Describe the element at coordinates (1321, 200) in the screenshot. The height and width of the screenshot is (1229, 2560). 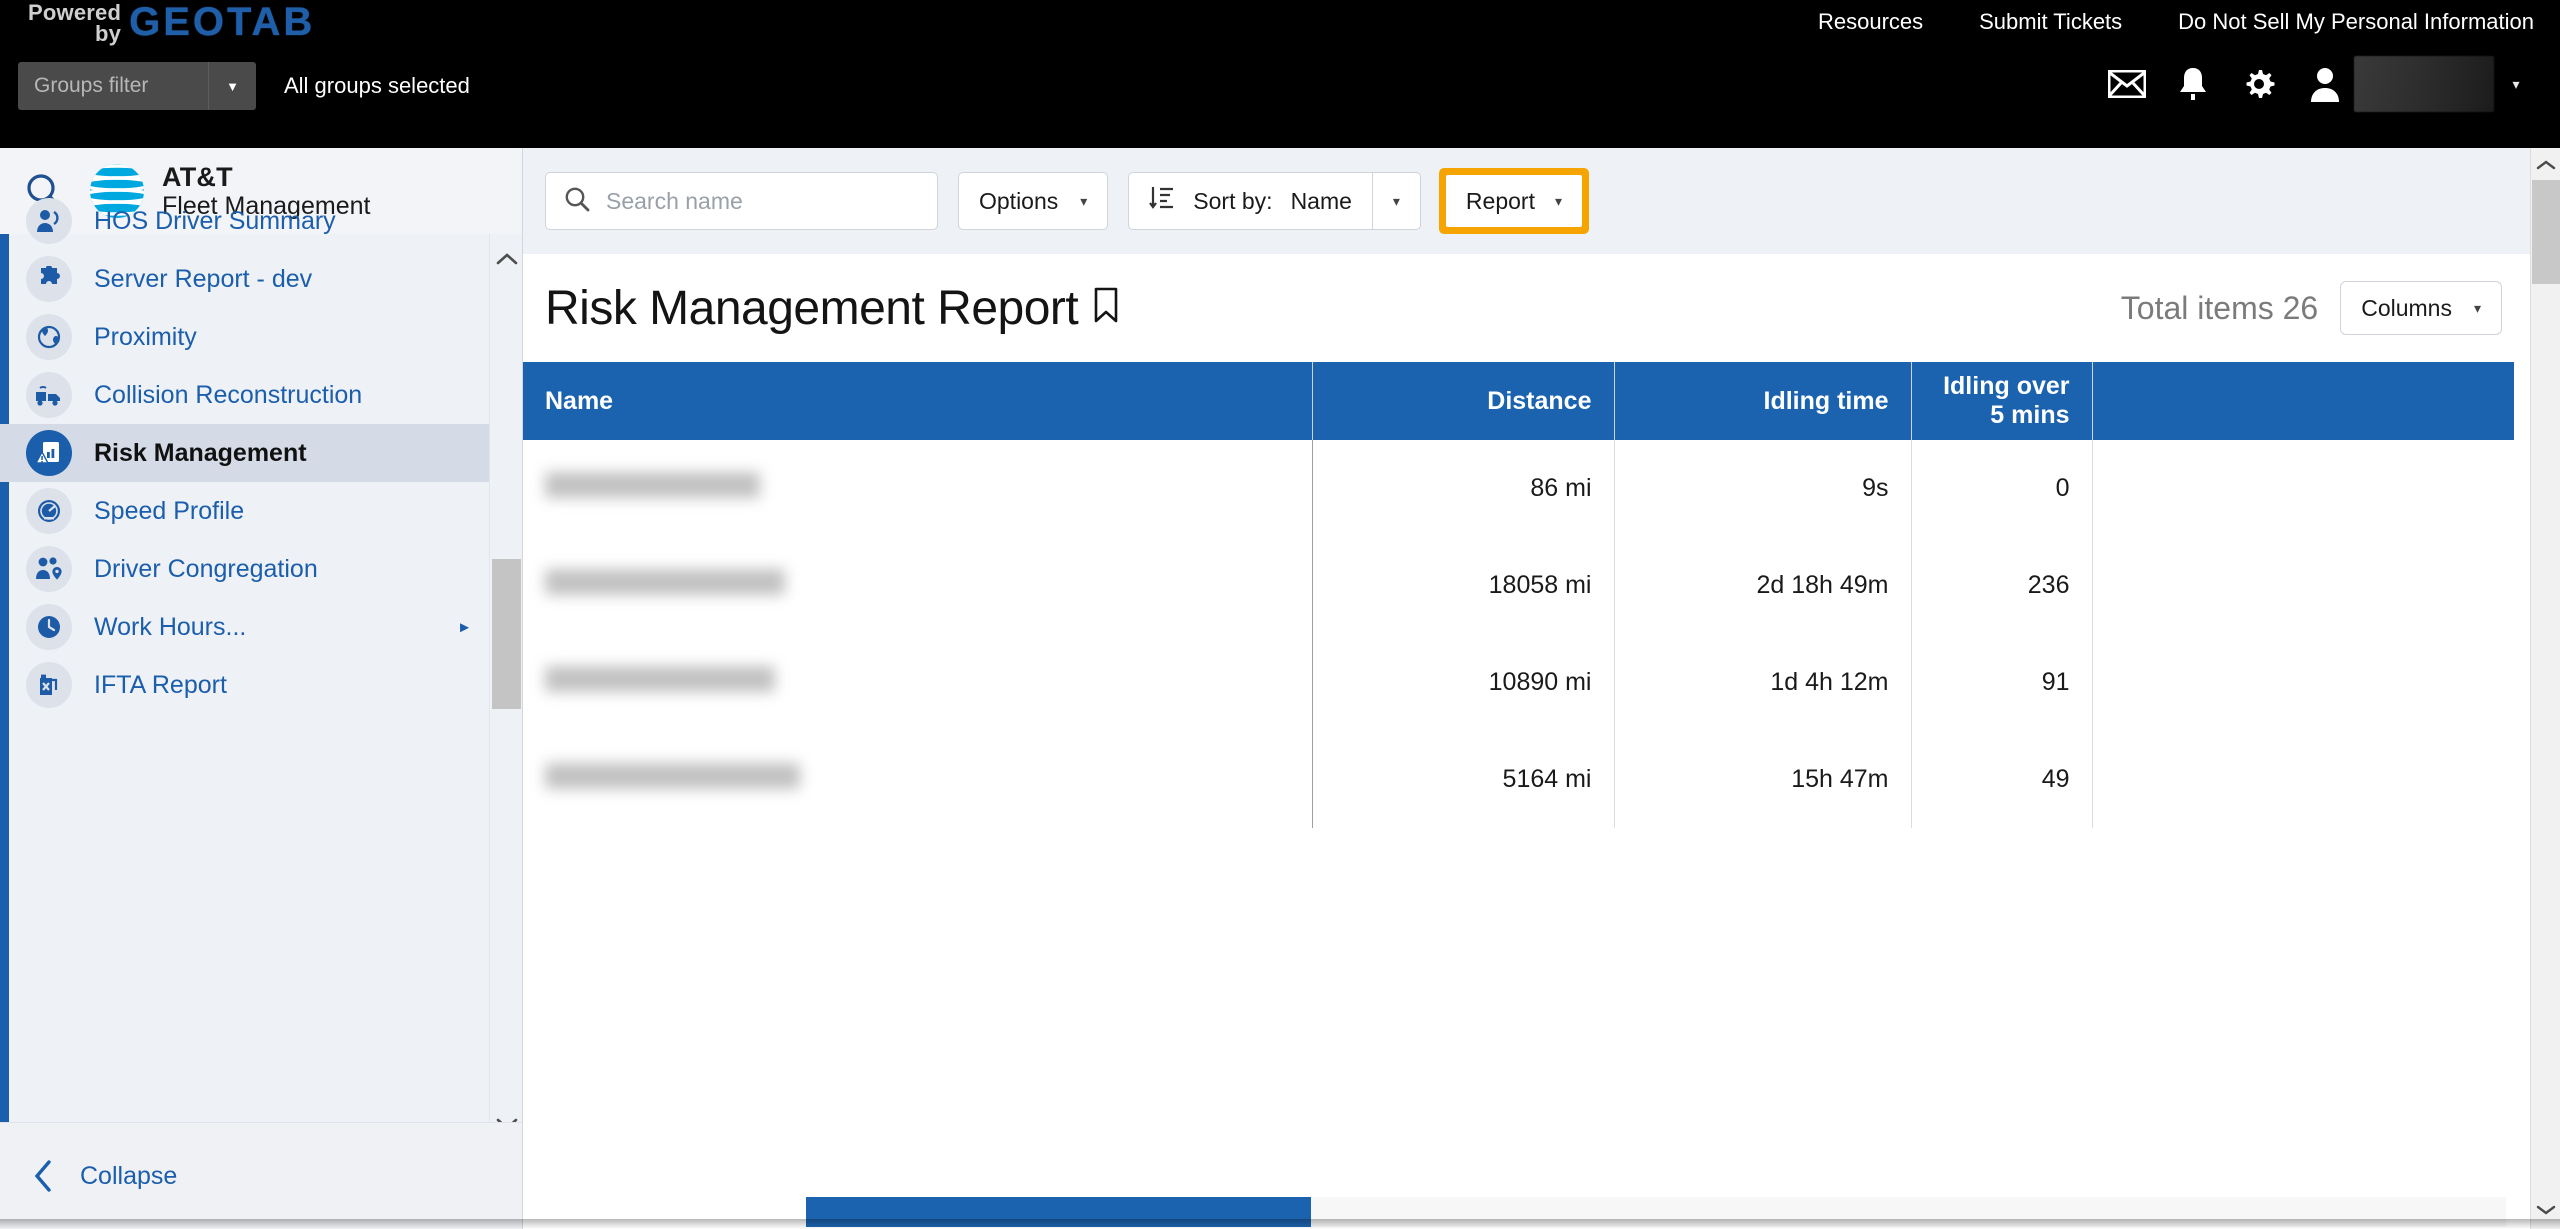
I see `sort-by-value: Name` at that location.